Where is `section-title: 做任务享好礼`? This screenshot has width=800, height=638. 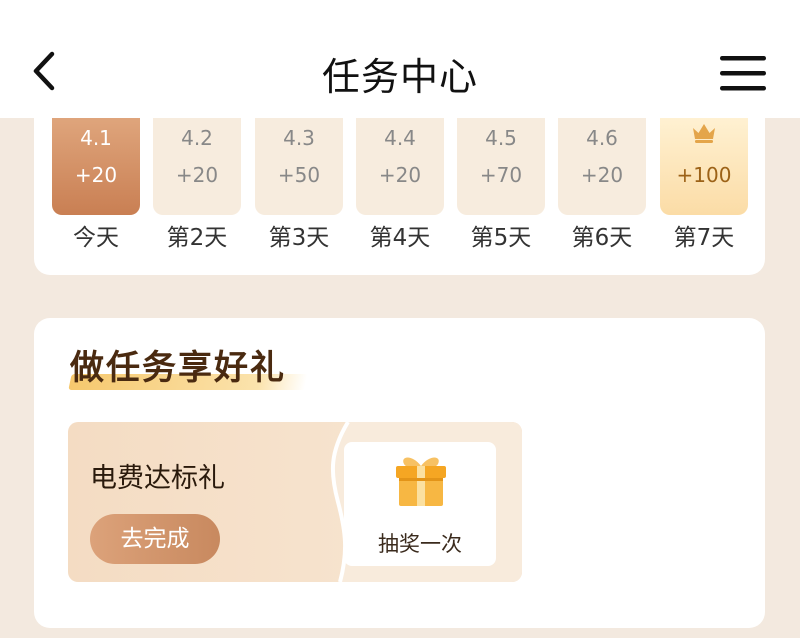
section-title: 做任务享好礼 is located at coordinates (178, 368).